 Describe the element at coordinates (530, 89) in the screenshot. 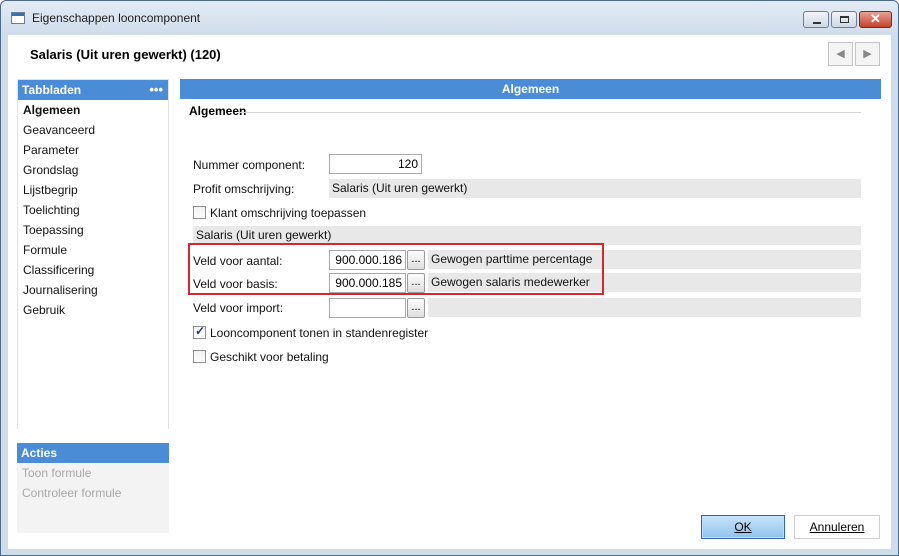

I see `main-panel-header: Algemeen` at that location.